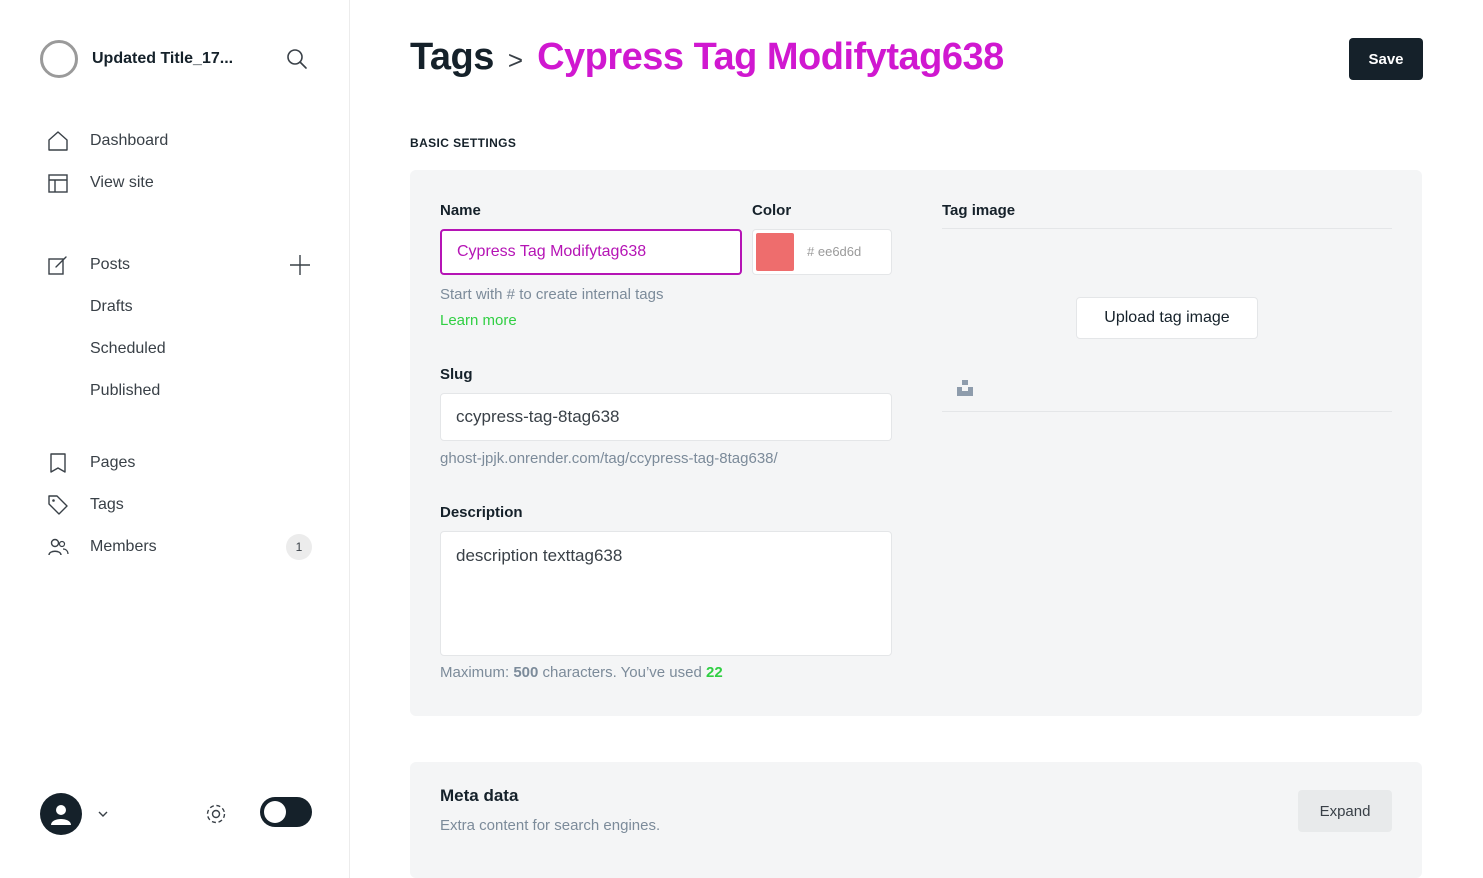  What do you see at coordinates (129, 140) in the screenshot?
I see `sidebar-item-label: Dashboard` at bounding box center [129, 140].